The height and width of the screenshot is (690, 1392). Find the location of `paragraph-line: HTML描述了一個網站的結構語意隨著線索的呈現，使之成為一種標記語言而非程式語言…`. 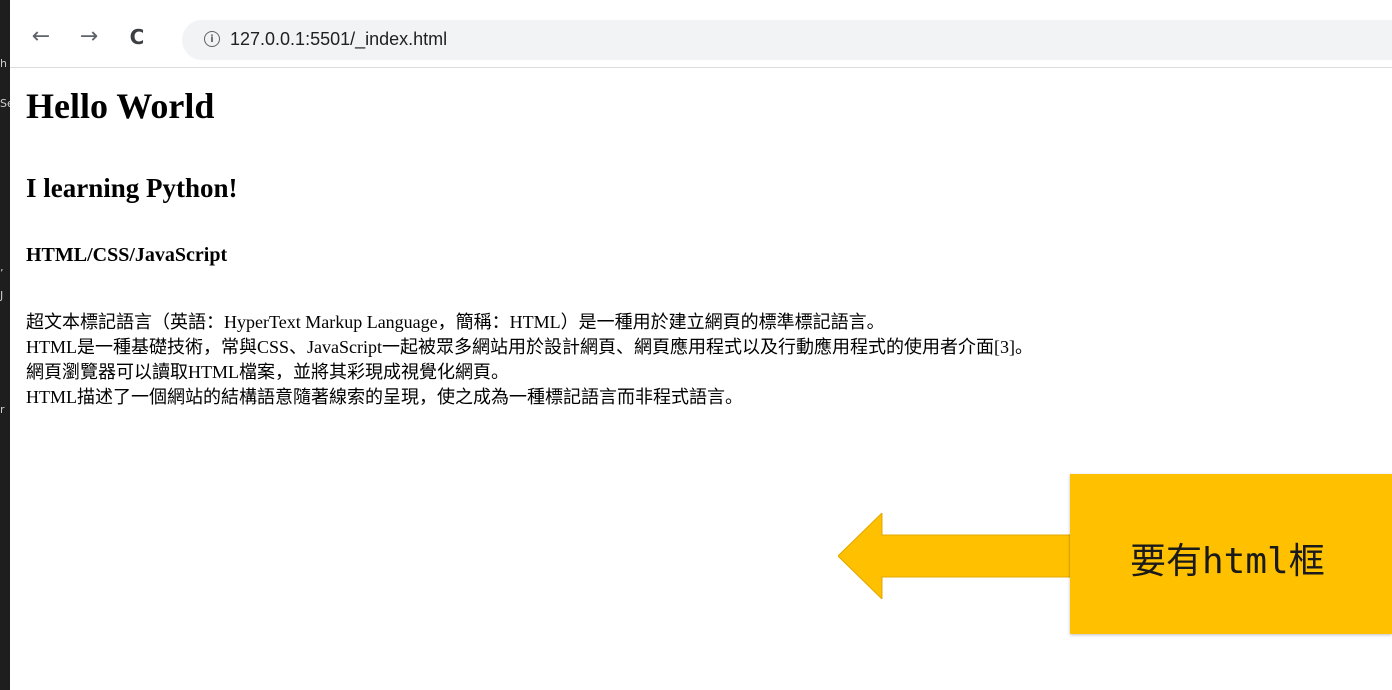

paragraph-line: HTML描述了一個網站的結構語意隨著線索的呈現，使之成為一種標記語言而非程式語言… is located at coordinates (384, 397).